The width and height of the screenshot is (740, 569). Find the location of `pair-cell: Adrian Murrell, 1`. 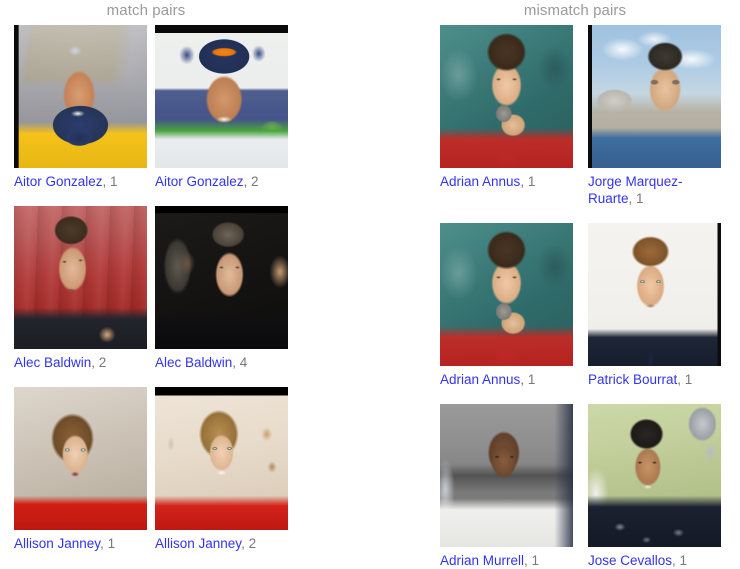

pair-cell: Adrian Murrell, 1 is located at coordinates (510, 486).